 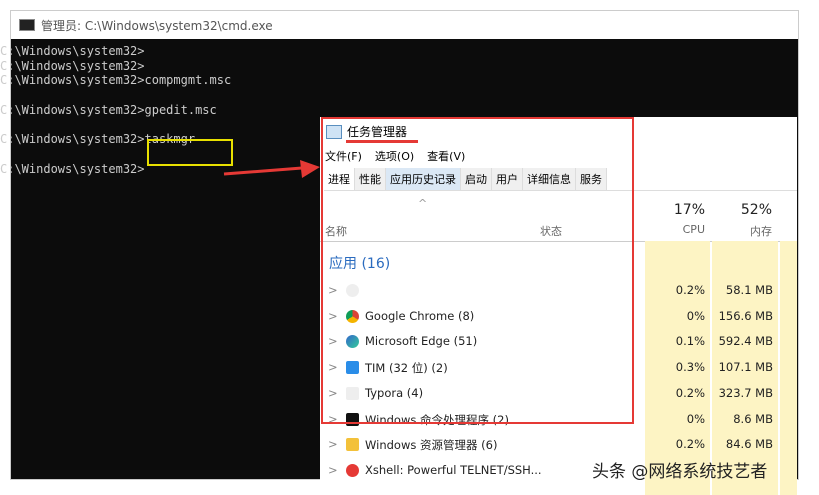 I want to click on column-cpu: CPU, so click(x=677, y=229).